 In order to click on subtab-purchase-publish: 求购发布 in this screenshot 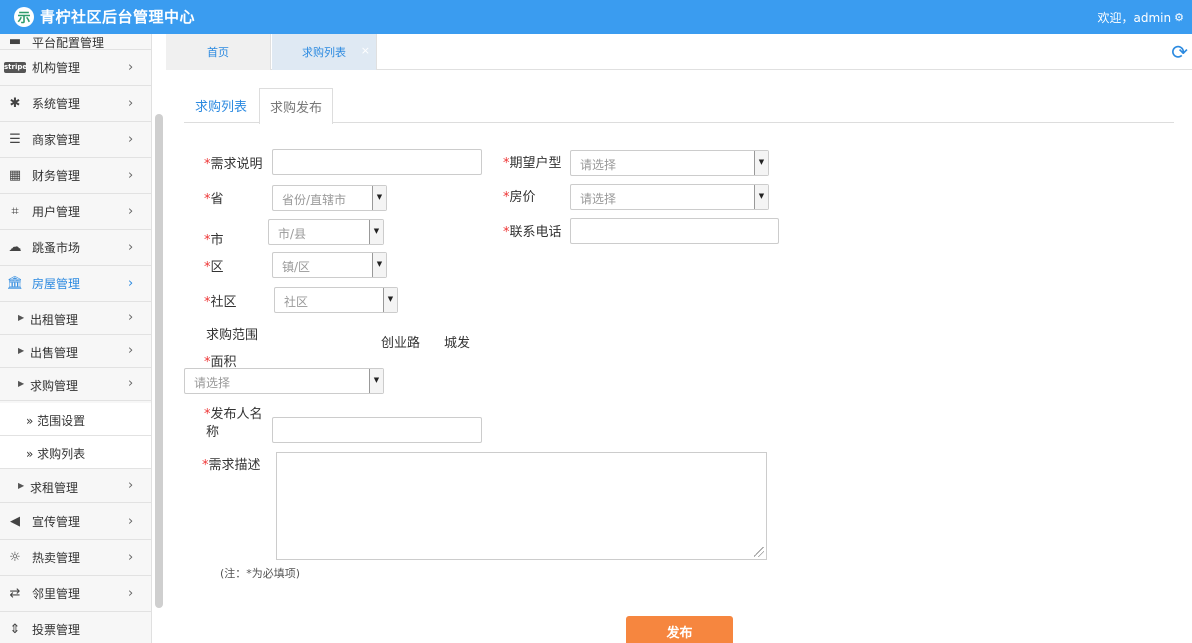, I will do `click(296, 106)`.